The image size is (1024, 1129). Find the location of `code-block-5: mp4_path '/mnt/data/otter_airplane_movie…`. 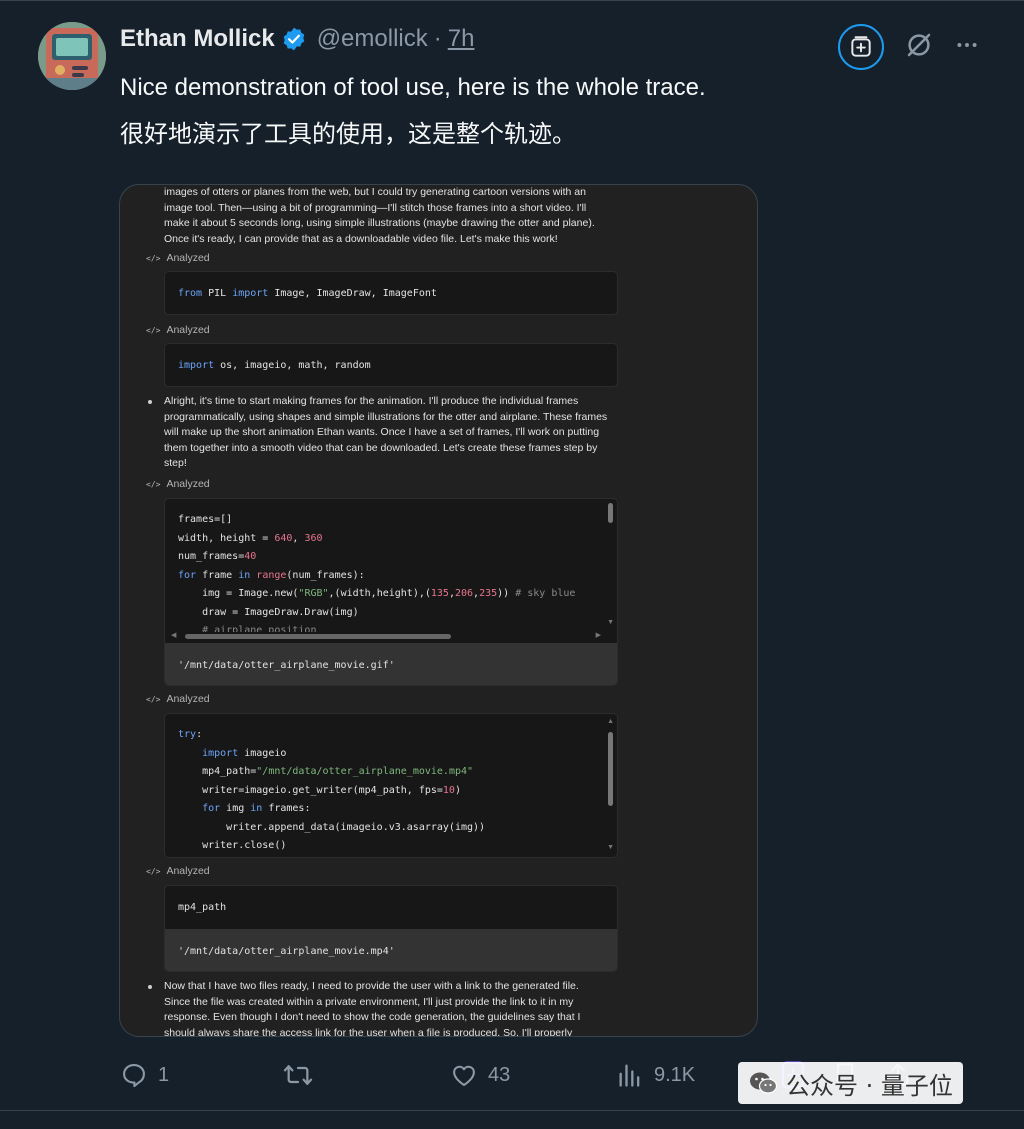

code-block-5: mp4_path '/mnt/data/otter_airplane_movie… is located at coordinates (391, 928).